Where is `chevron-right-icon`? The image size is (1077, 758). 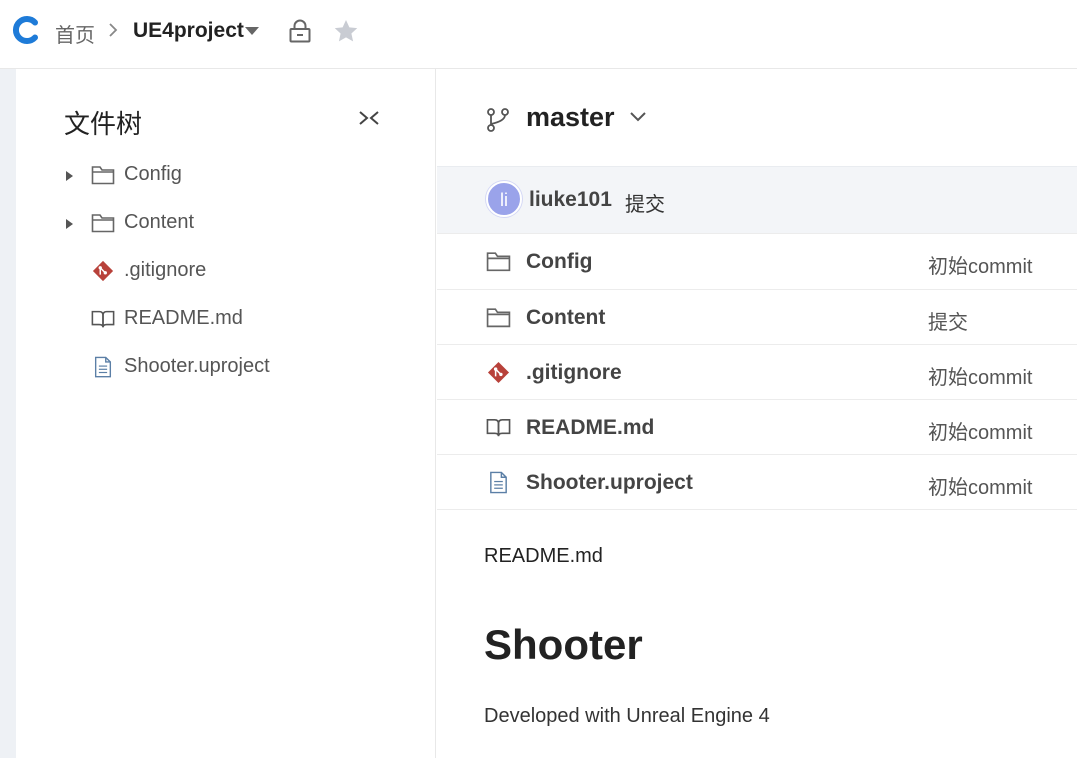
chevron-right-icon is located at coordinates (113, 30).